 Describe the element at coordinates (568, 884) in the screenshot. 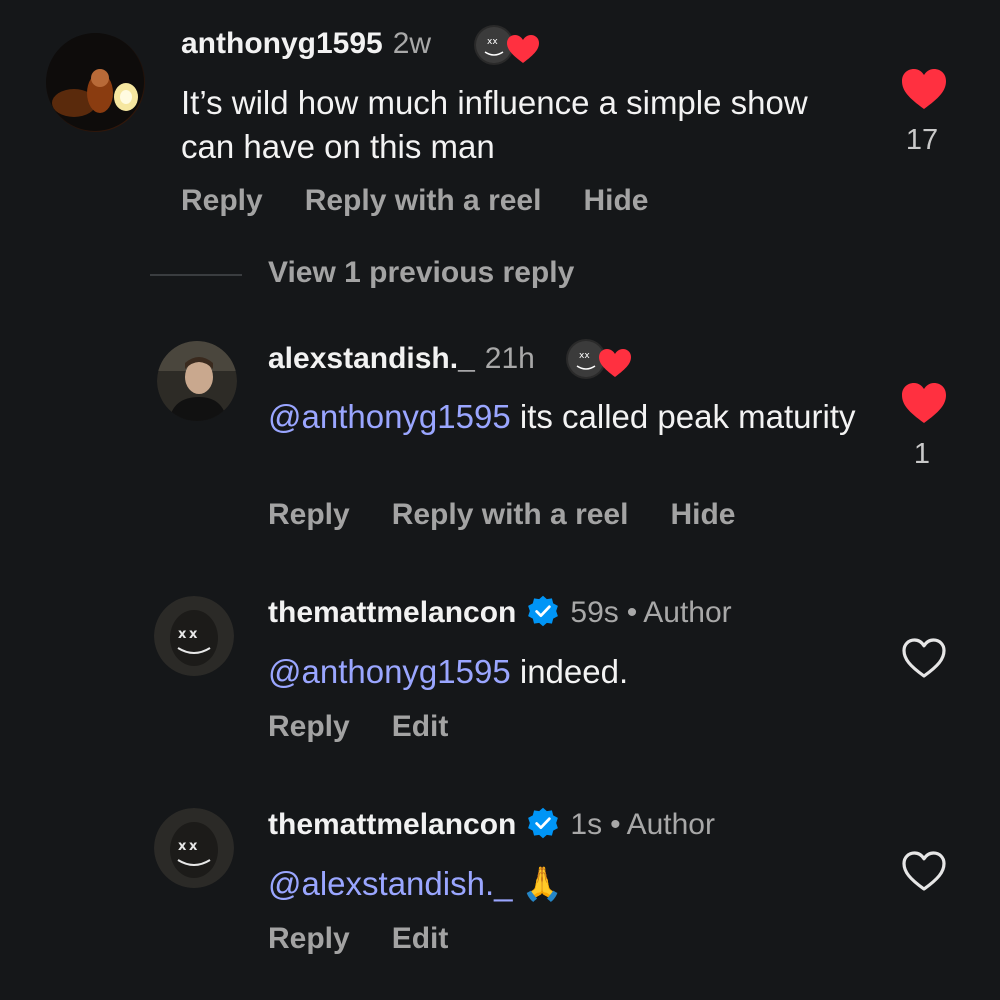

I see `comment-text: @alexstandish._ 🙏` at that location.